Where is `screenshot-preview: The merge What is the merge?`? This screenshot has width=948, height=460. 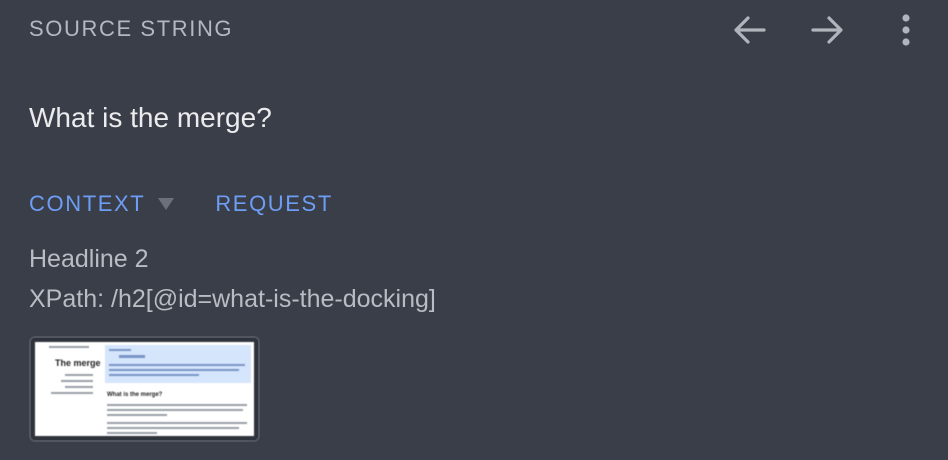 screenshot-preview: The merge What is the merge? is located at coordinates (144, 389).